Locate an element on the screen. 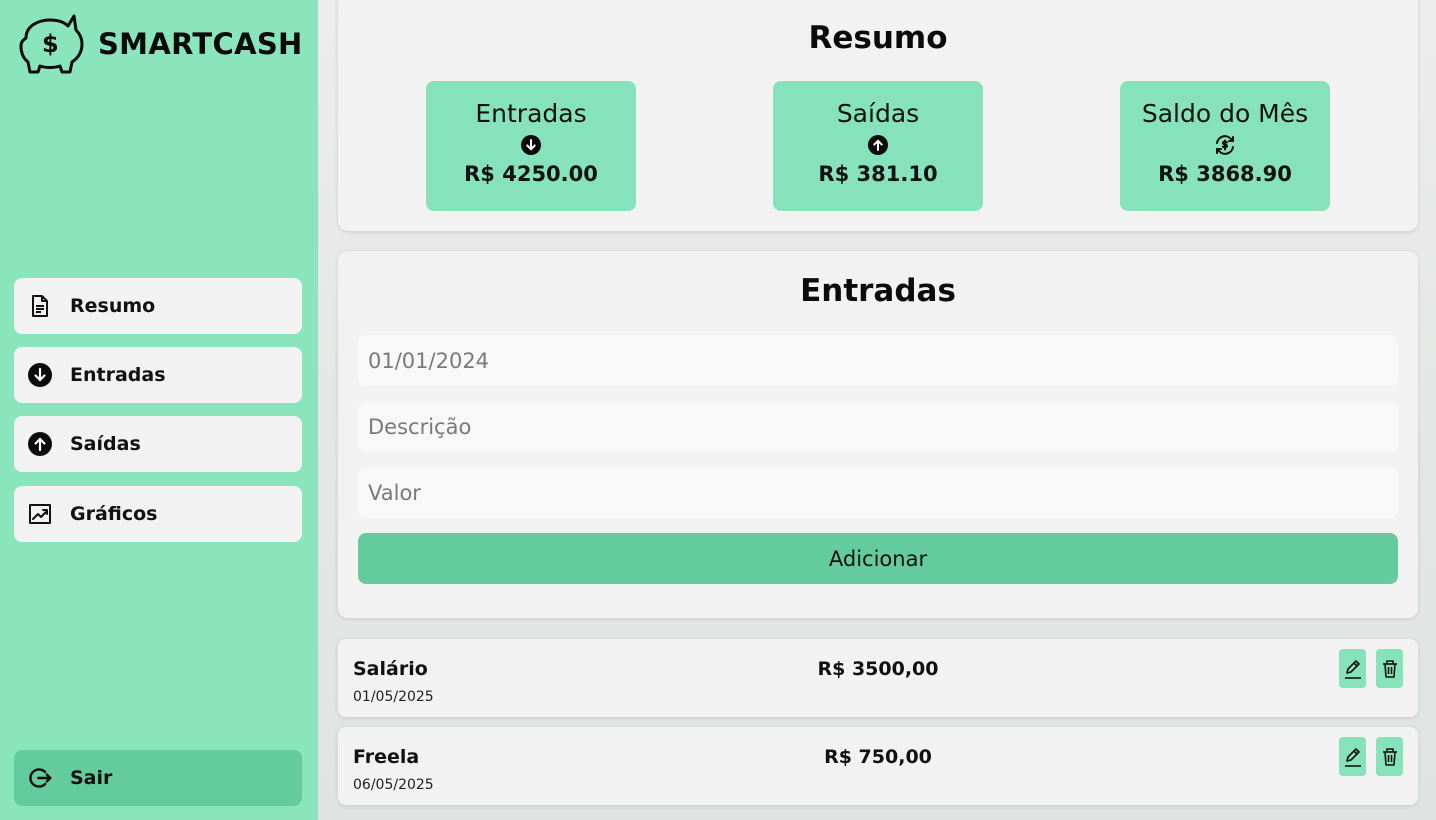  logout-label: Sair is located at coordinates (91, 778).